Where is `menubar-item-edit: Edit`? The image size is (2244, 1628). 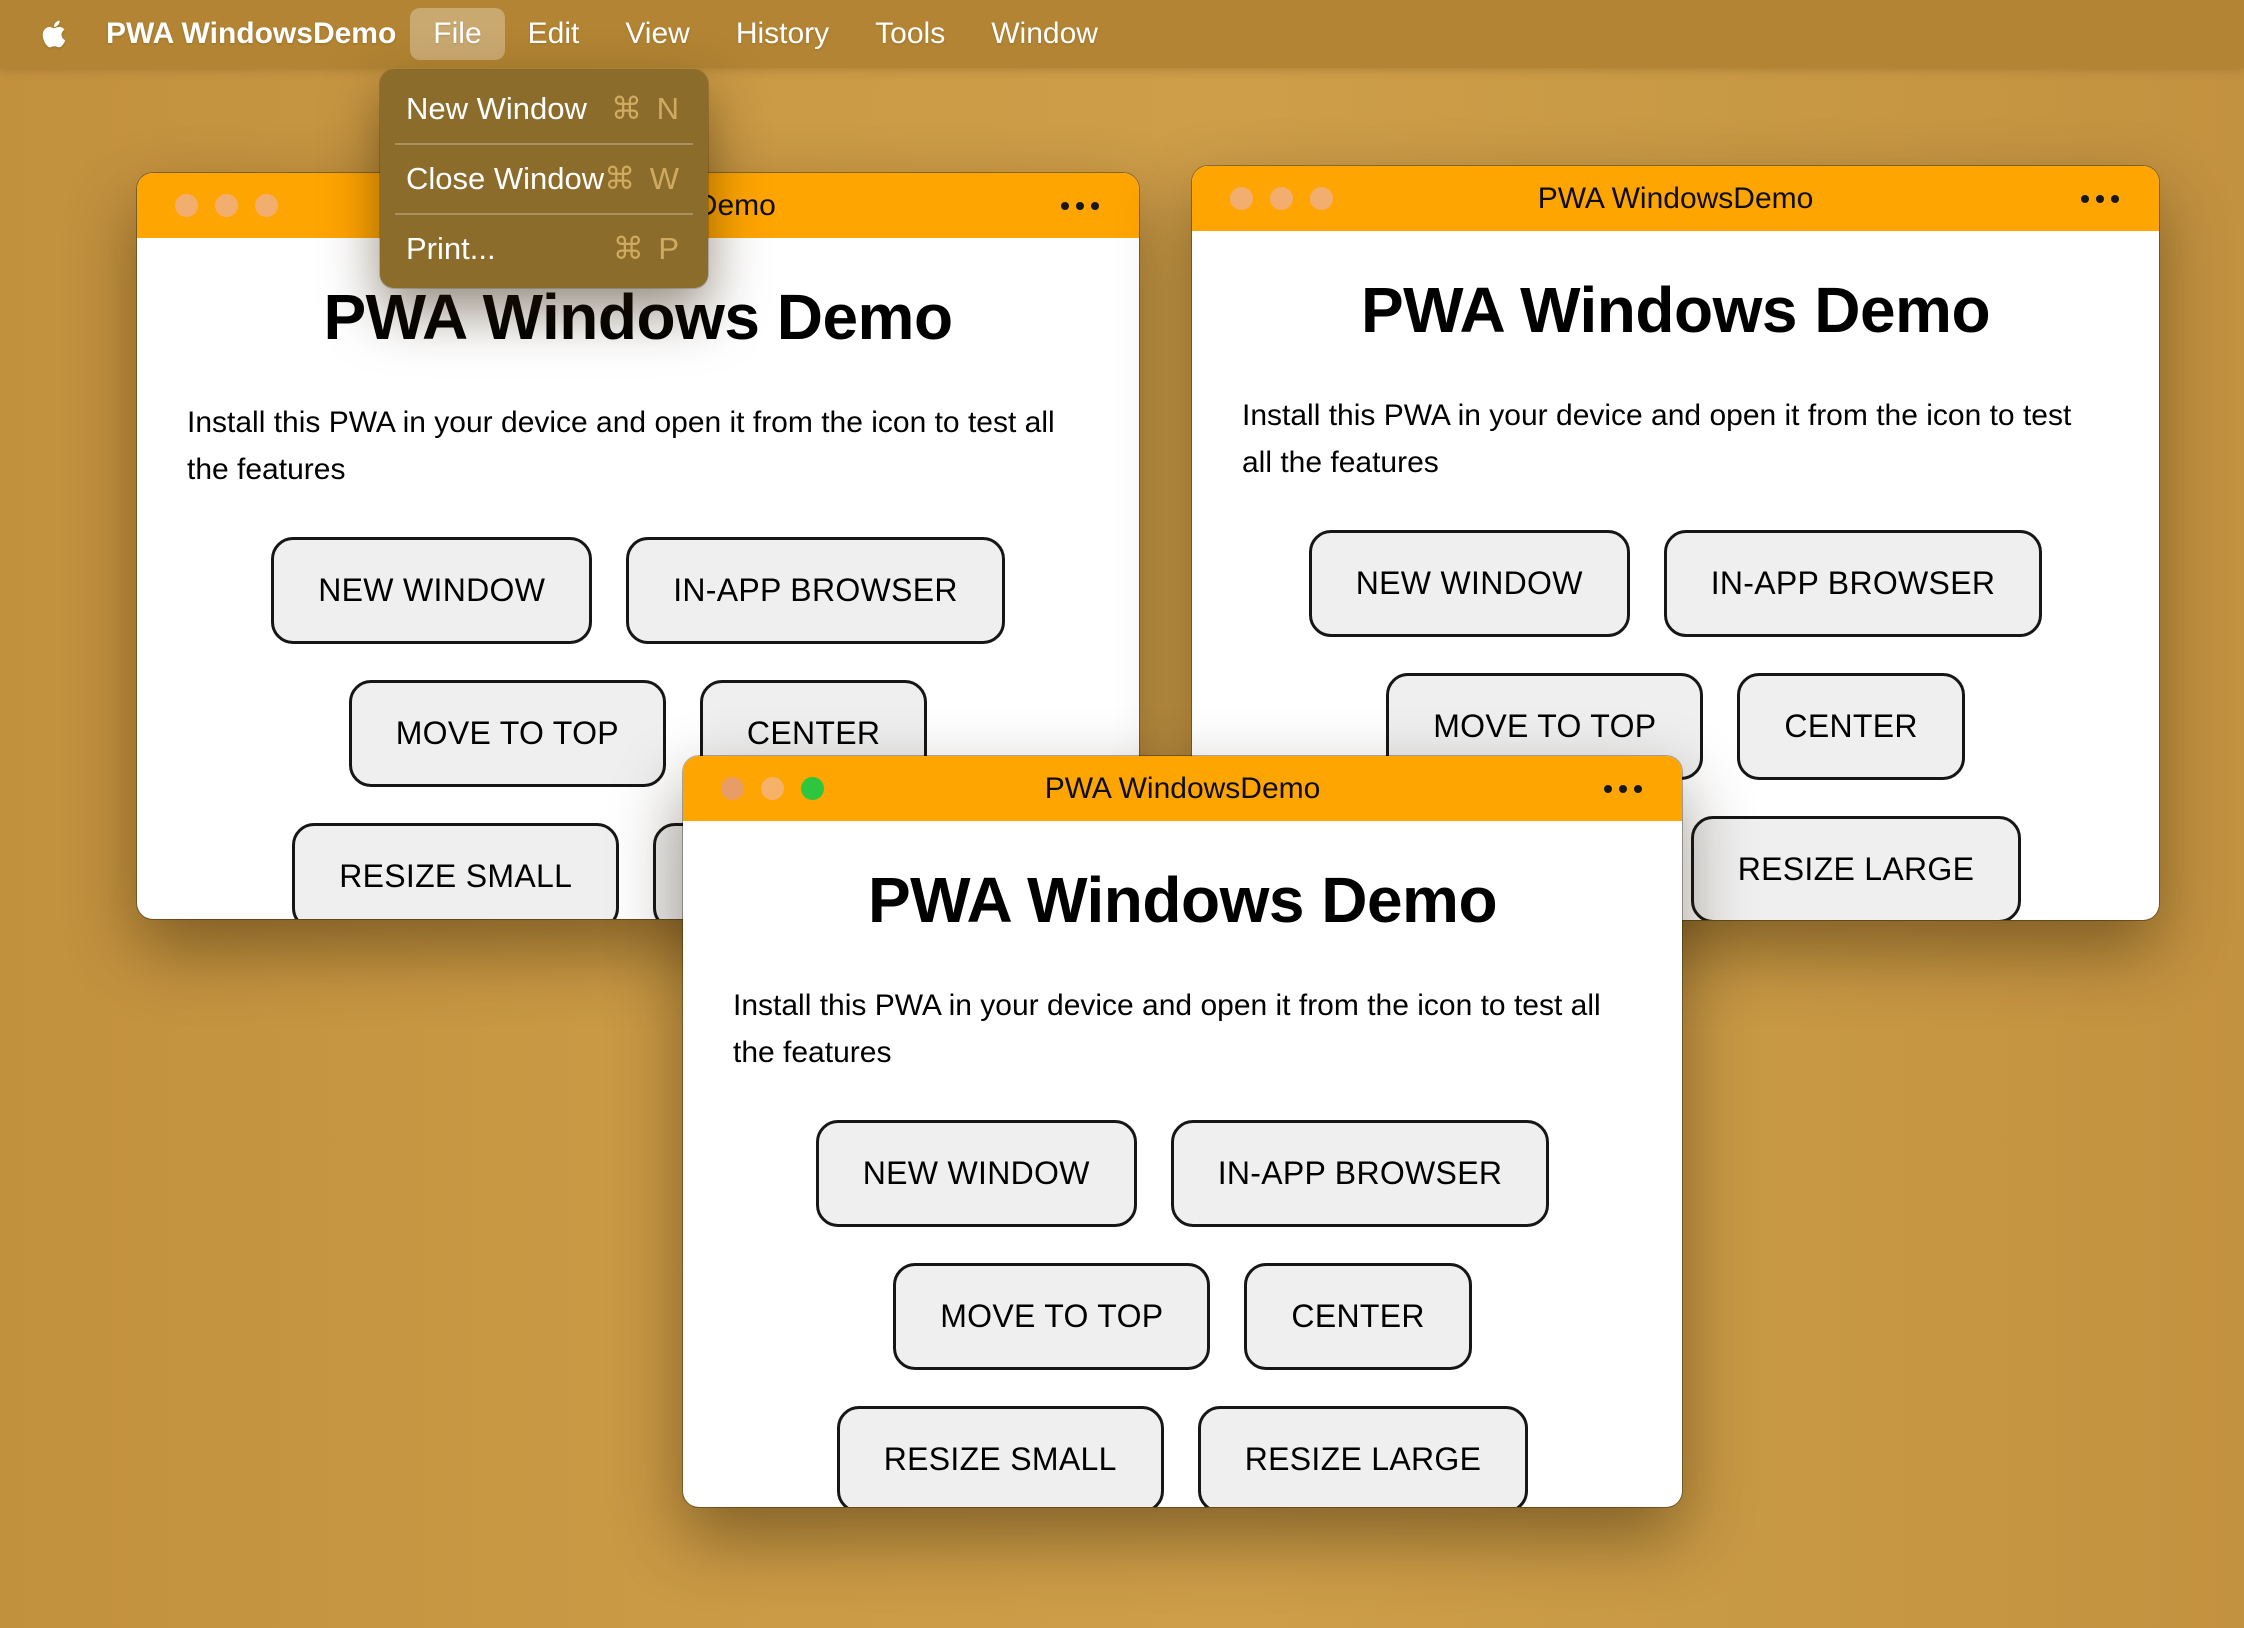 menubar-item-edit: Edit is located at coordinates (554, 34).